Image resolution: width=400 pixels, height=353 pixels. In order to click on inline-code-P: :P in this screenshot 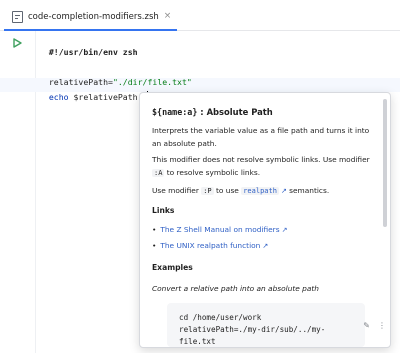, I will do `click(207, 191)`.